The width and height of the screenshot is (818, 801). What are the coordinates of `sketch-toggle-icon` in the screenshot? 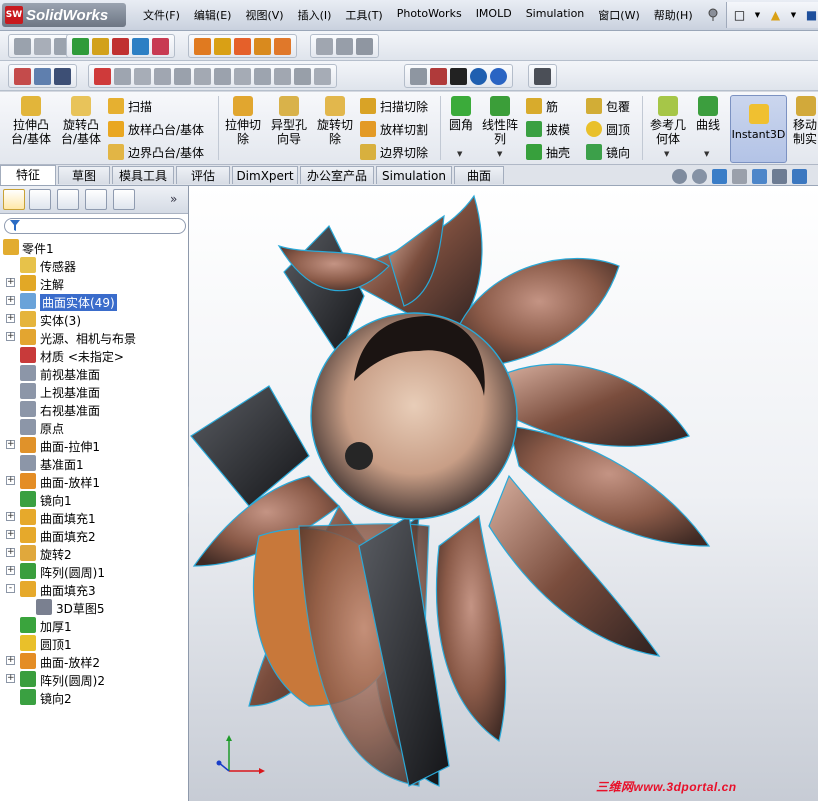 It's located at (22, 46).